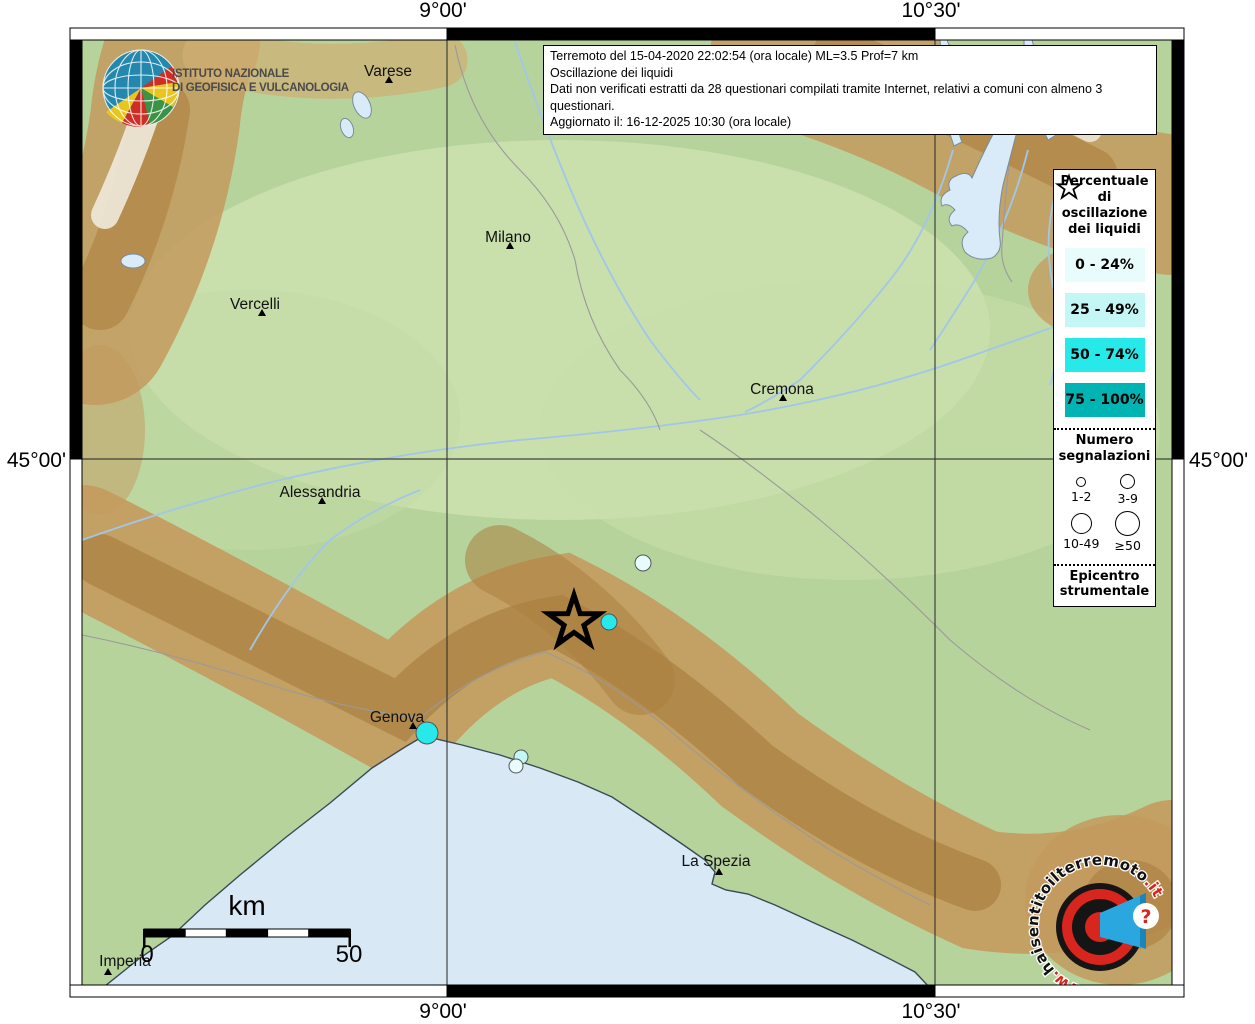 The width and height of the screenshot is (1255, 1024). I want to click on city-label-la-spezia: La Spezia, so click(716, 861).